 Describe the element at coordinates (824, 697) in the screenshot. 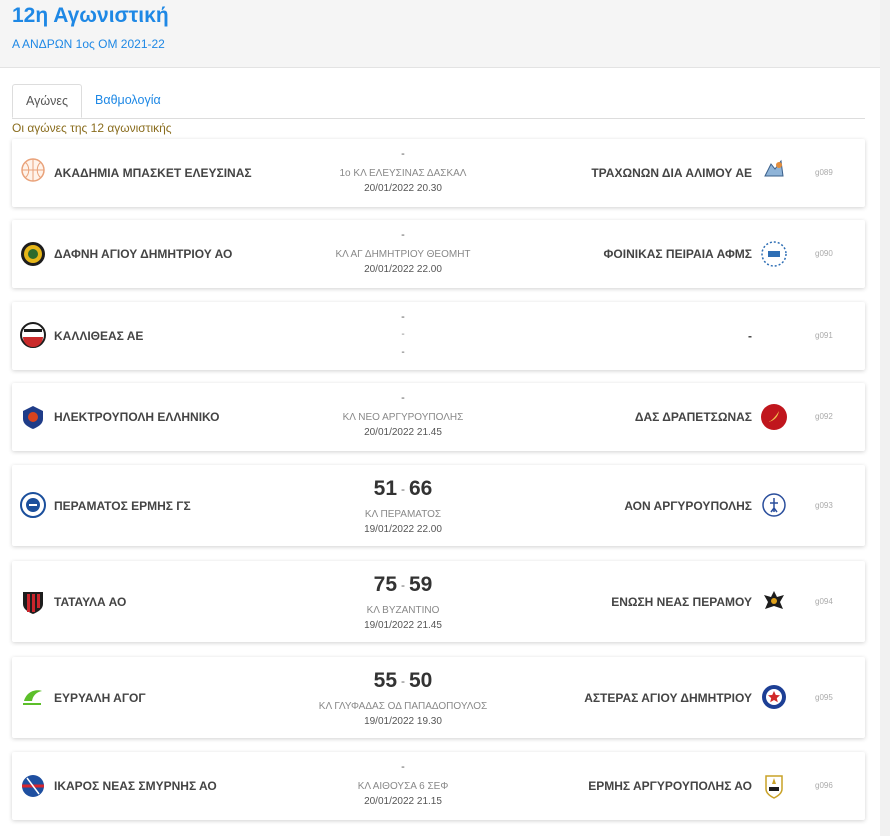

I see `game-code: g095` at that location.